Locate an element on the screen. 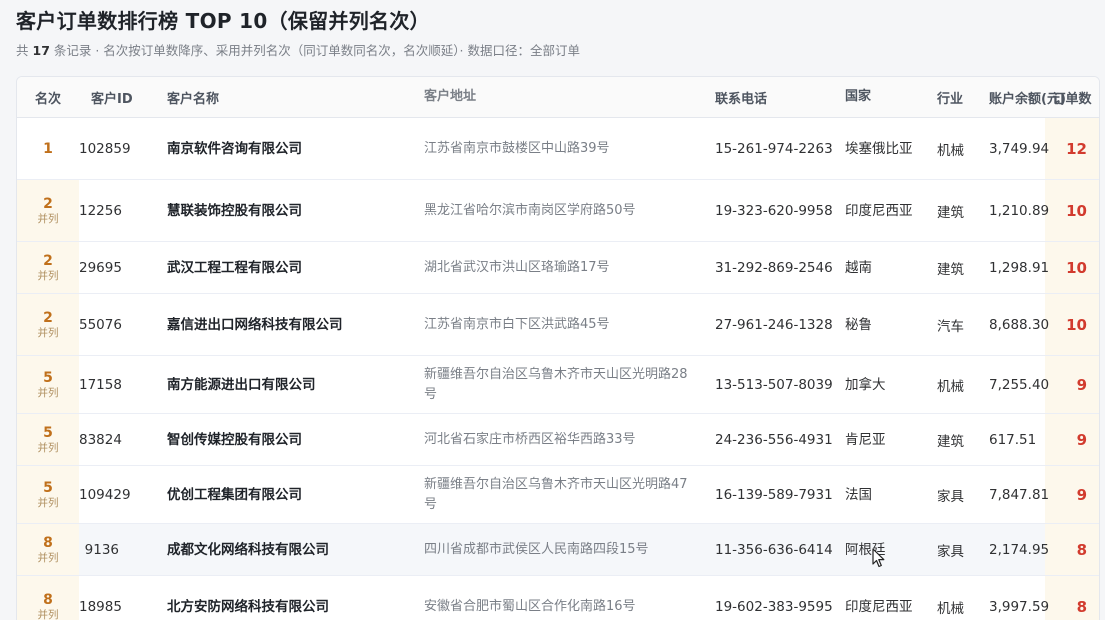 The height and width of the screenshot is (620, 1105). rank-cell: 8 并列 is located at coordinates (48, 549).